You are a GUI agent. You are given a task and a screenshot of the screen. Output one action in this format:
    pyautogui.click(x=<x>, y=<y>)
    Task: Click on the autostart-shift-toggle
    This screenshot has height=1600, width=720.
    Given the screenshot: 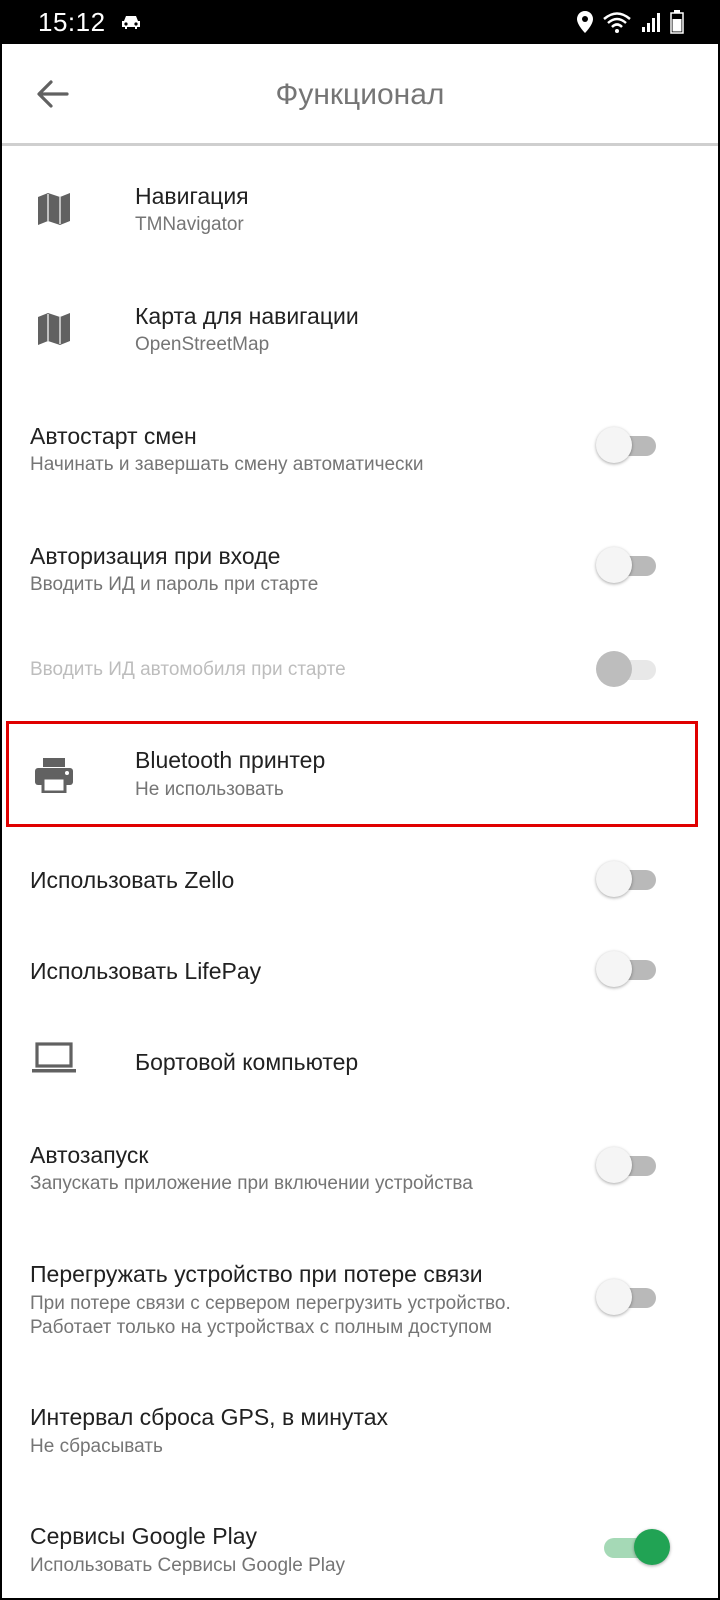 What is the action you would take?
    pyautogui.click(x=628, y=445)
    